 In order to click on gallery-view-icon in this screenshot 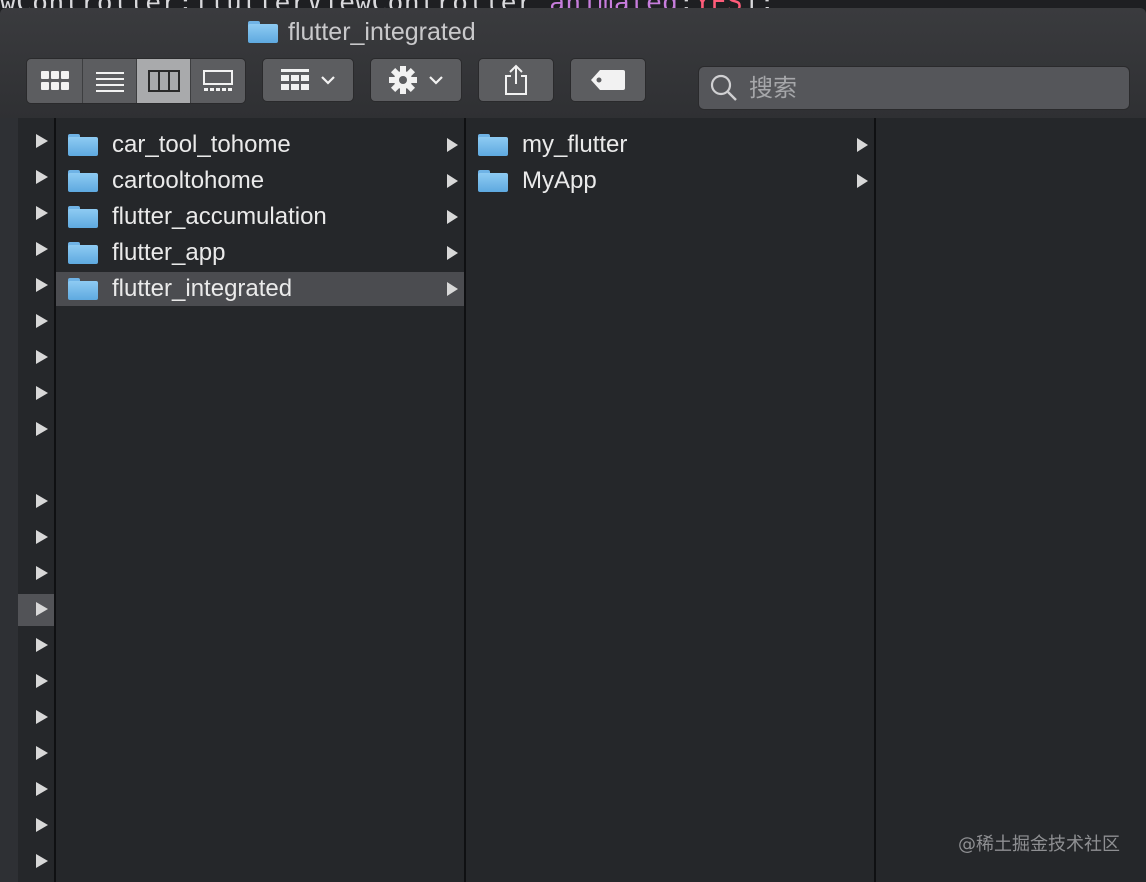, I will do `click(218, 80)`.